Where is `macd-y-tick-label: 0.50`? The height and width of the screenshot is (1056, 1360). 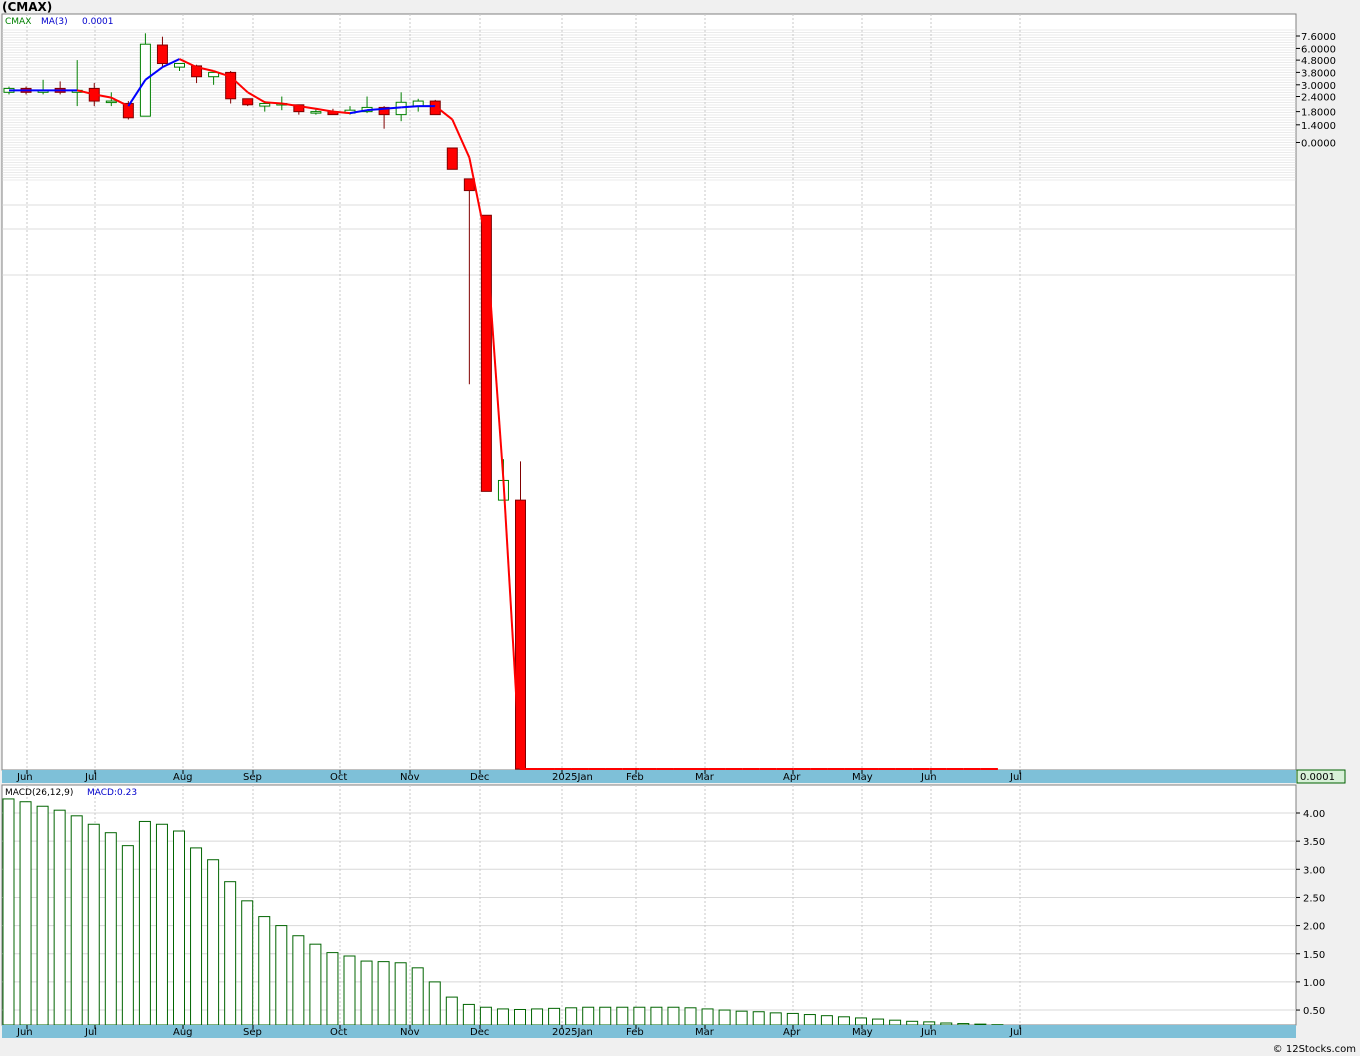
macd-y-tick-label: 0.50 is located at coordinates (1314, 1011).